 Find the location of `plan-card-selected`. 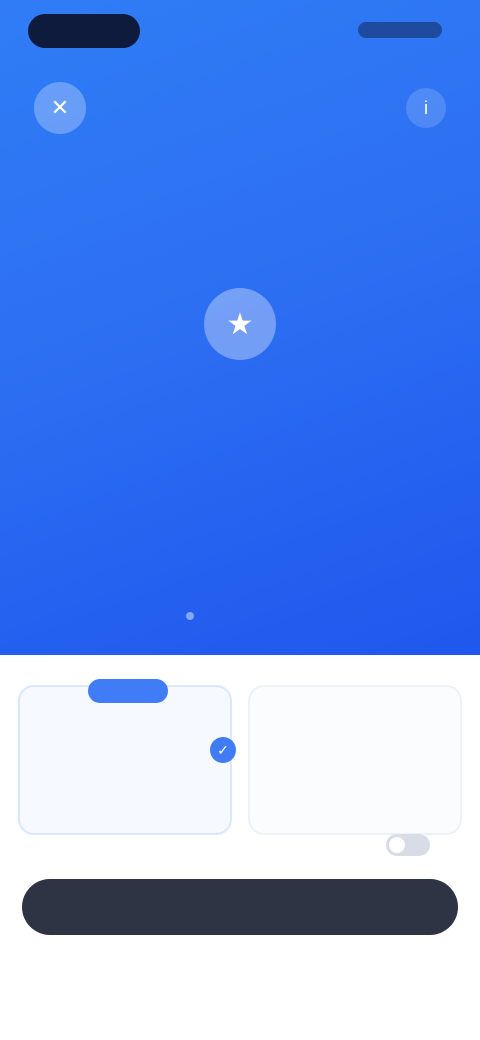

plan-card-selected is located at coordinates (125, 757).